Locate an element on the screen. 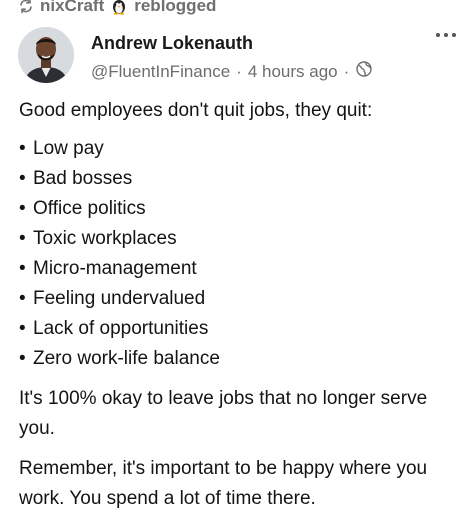  list-item: • Office politics is located at coordinates (239, 209).